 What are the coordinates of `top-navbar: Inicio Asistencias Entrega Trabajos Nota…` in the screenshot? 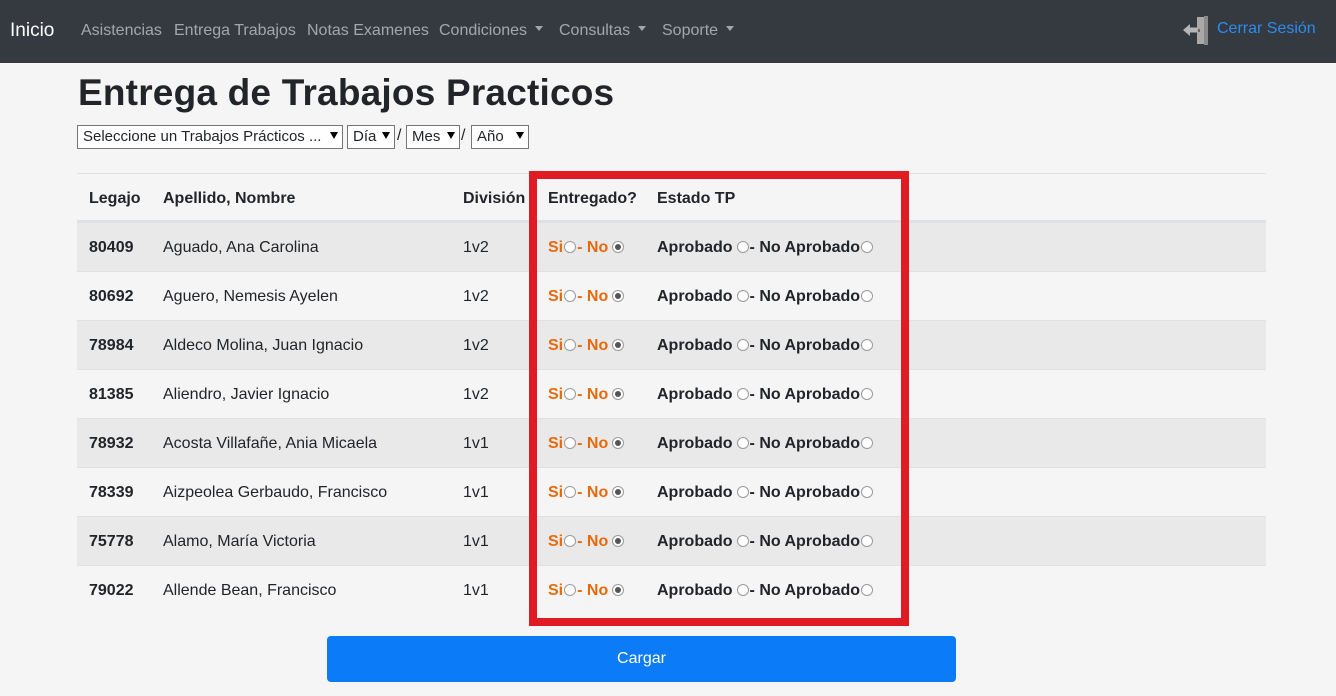 It's located at (668, 31).